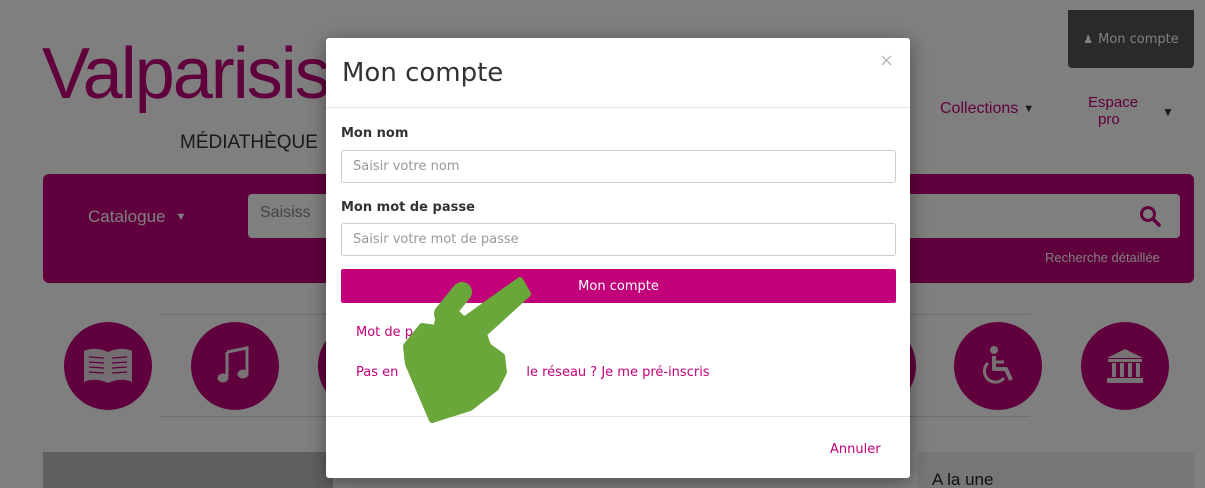 The height and width of the screenshot is (488, 1205). I want to click on modal-header: Mon compte ×, so click(618, 73).